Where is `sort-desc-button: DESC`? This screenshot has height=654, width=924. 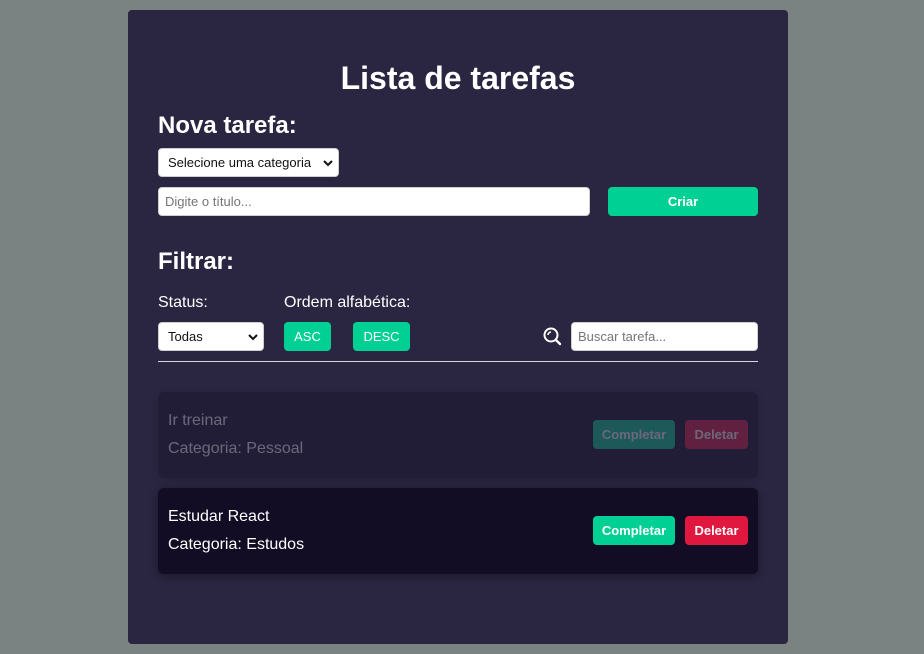
sort-desc-button: DESC is located at coordinates (381, 336).